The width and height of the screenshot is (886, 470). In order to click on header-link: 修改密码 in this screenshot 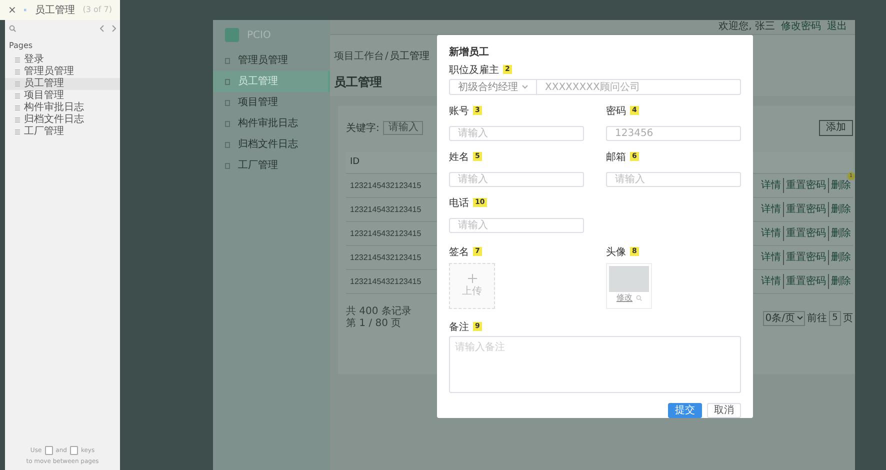, I will do `click(801, 27)`.